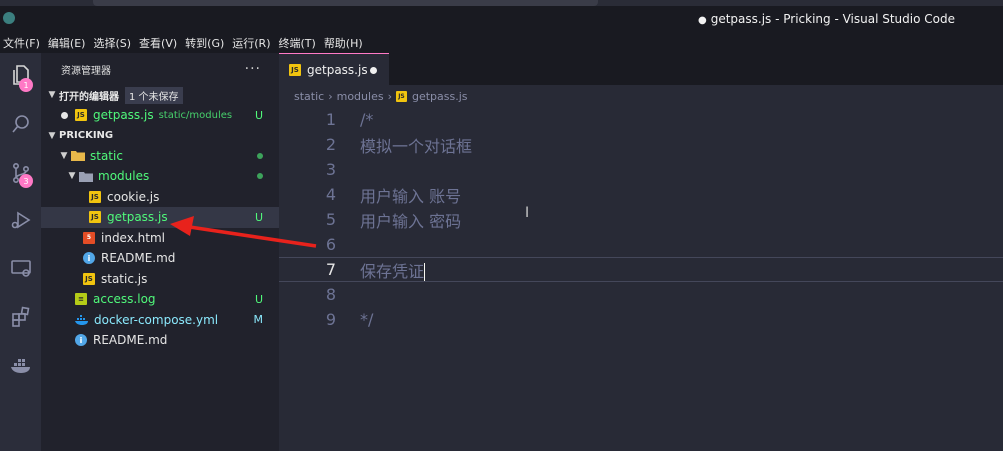 The height and width of the screenshot is (451, 1003). What do you see at coordinates (641, 294) in the screenshot?
I see `code-line: 8` at bounding box center [641, 294].